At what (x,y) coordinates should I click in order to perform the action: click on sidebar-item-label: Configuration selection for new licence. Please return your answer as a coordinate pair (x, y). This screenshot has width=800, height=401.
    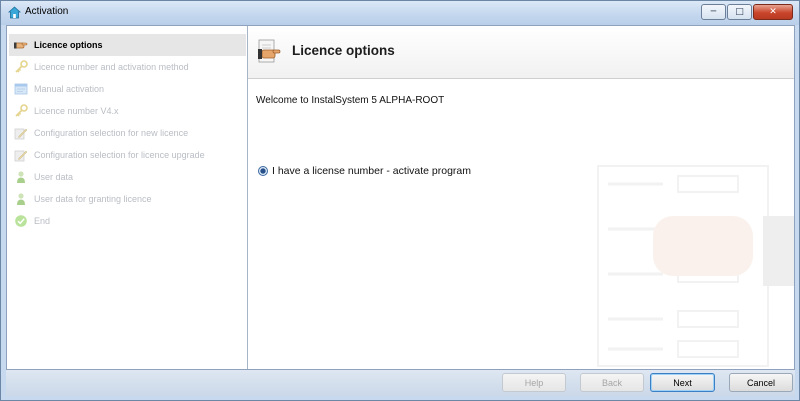
    Looking at the image, I should click on (111, 133).